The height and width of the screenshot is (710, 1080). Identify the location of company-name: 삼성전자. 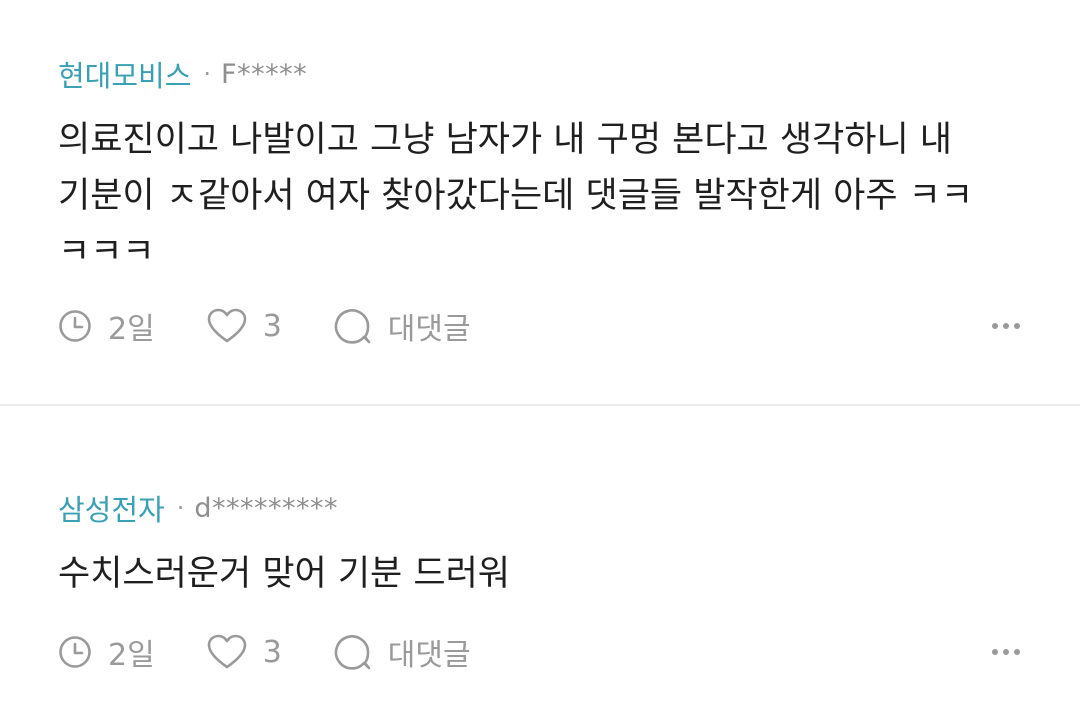
(111, 508).